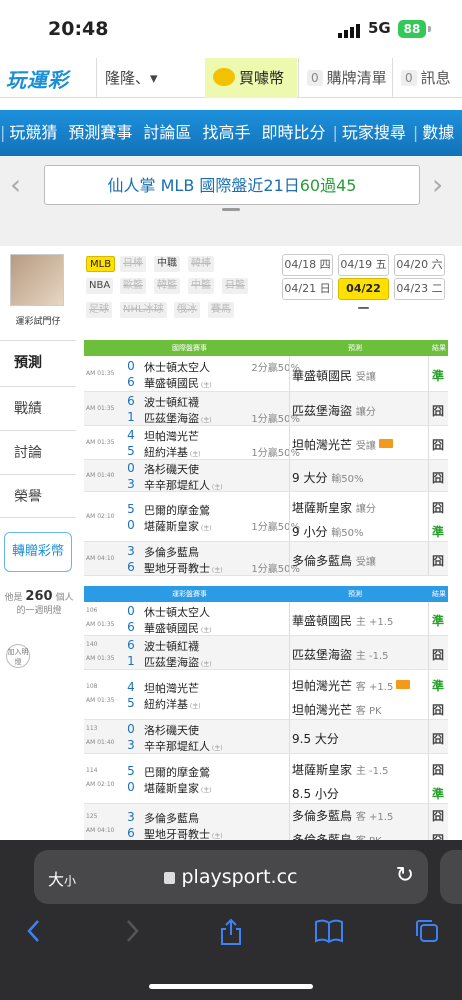 The image size is (462, 1000). What do you see at coordinates (167, 264) in the screenshot?
I see `league-chip: 中職` at bounding box center [167, 264].